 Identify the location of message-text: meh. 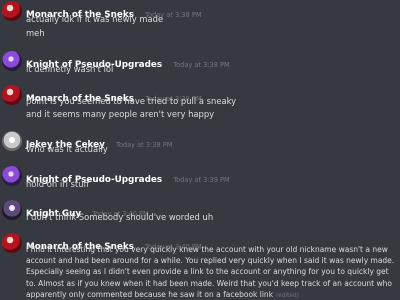
(35, 33).